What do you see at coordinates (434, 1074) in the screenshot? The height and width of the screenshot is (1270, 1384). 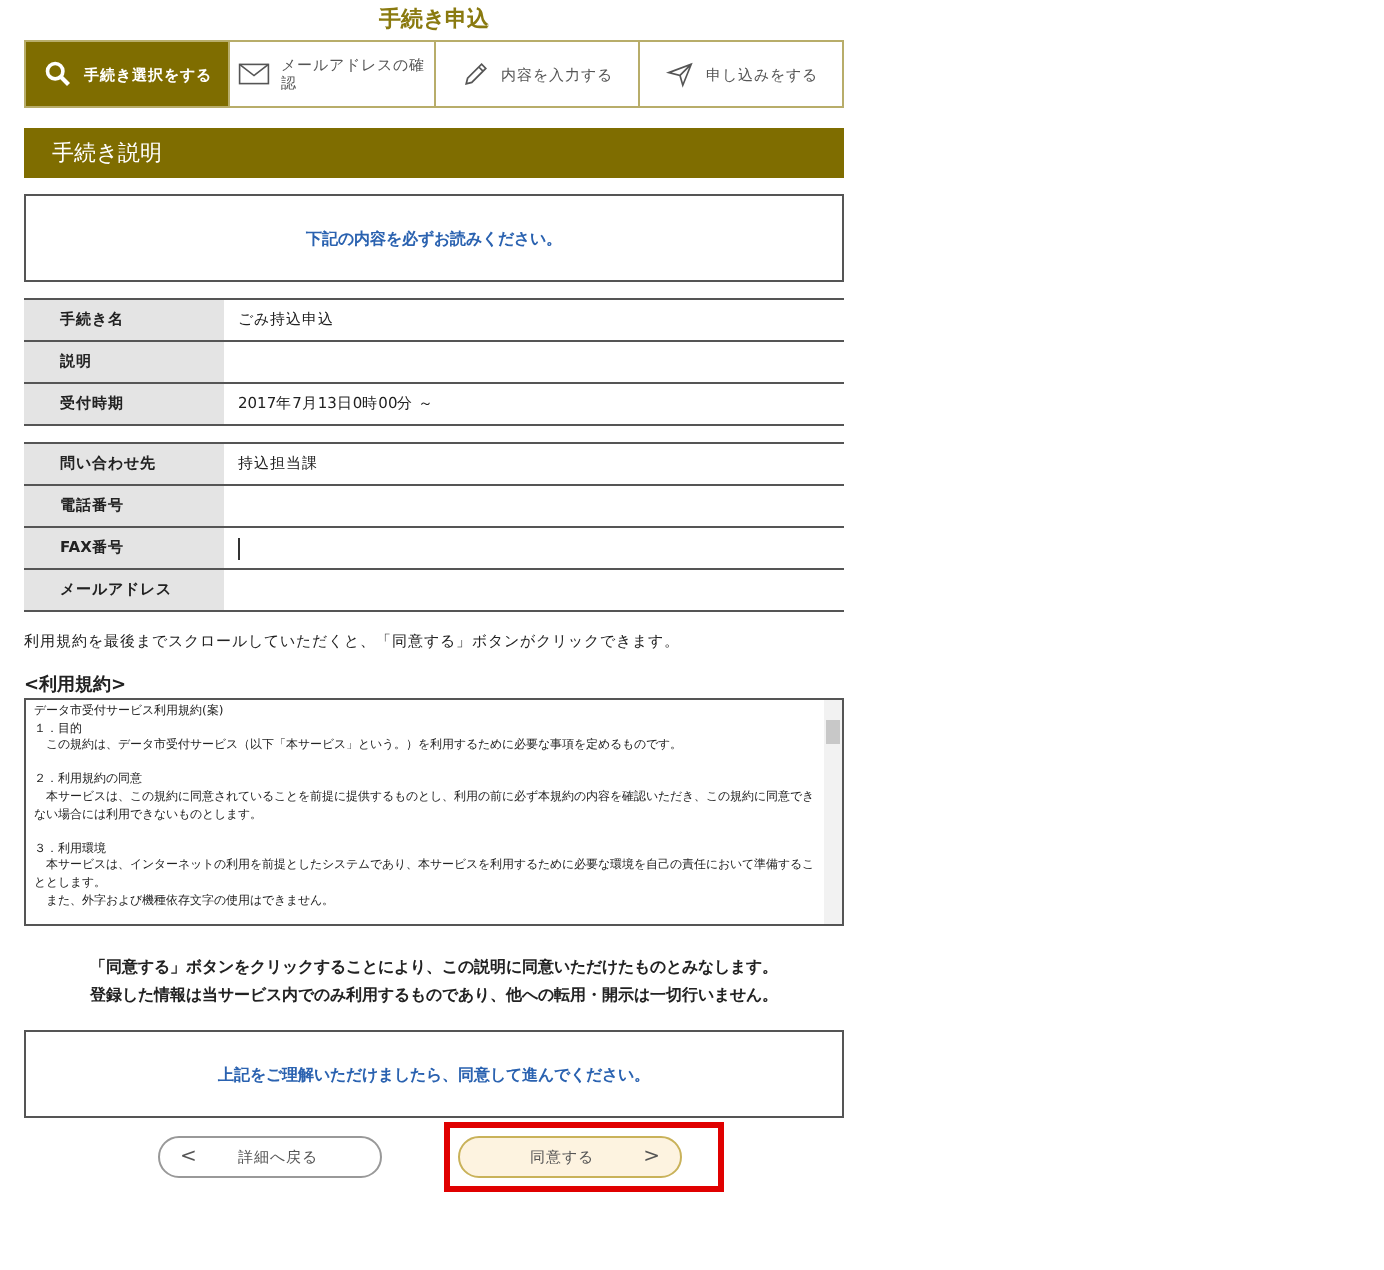 I see `confirm-text: 上記をご理解いただけましたら、同意して進んでください。` at bounding box center [434, 1074].